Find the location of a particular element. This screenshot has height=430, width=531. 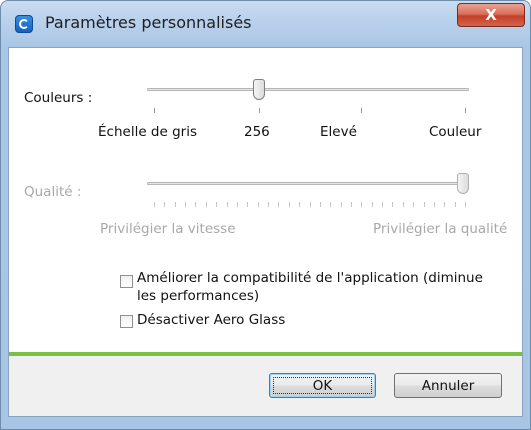

quality-slider-track is located at coordinates (308, 183).